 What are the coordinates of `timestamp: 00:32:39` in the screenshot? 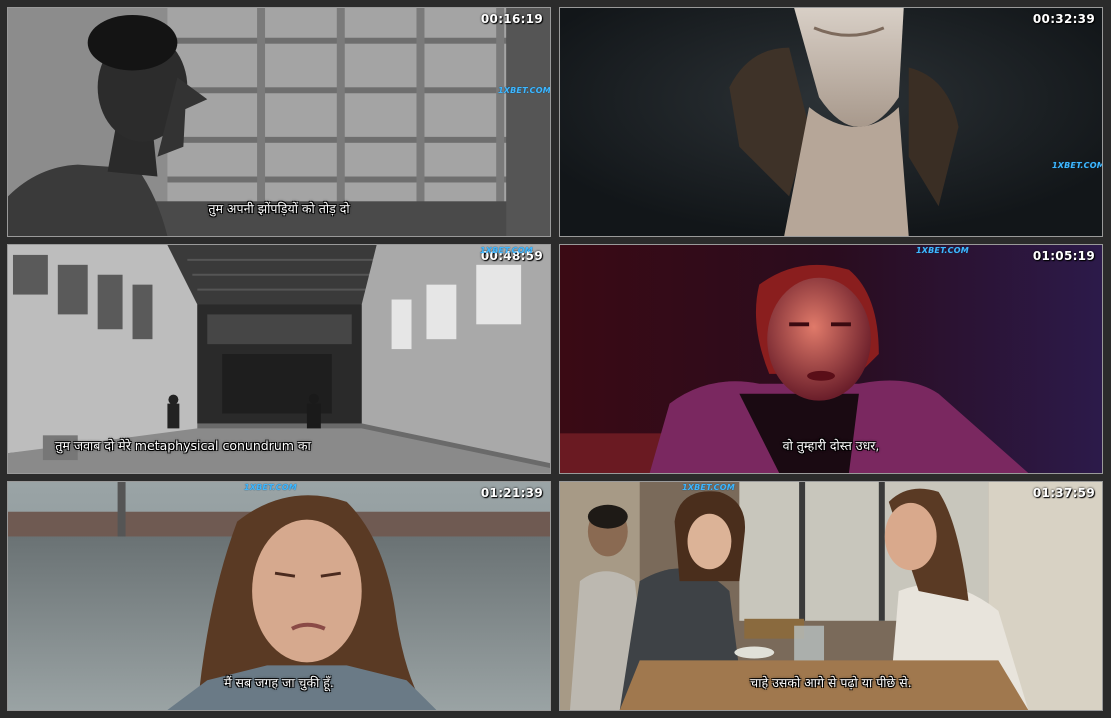 It's located at (1063, 19).